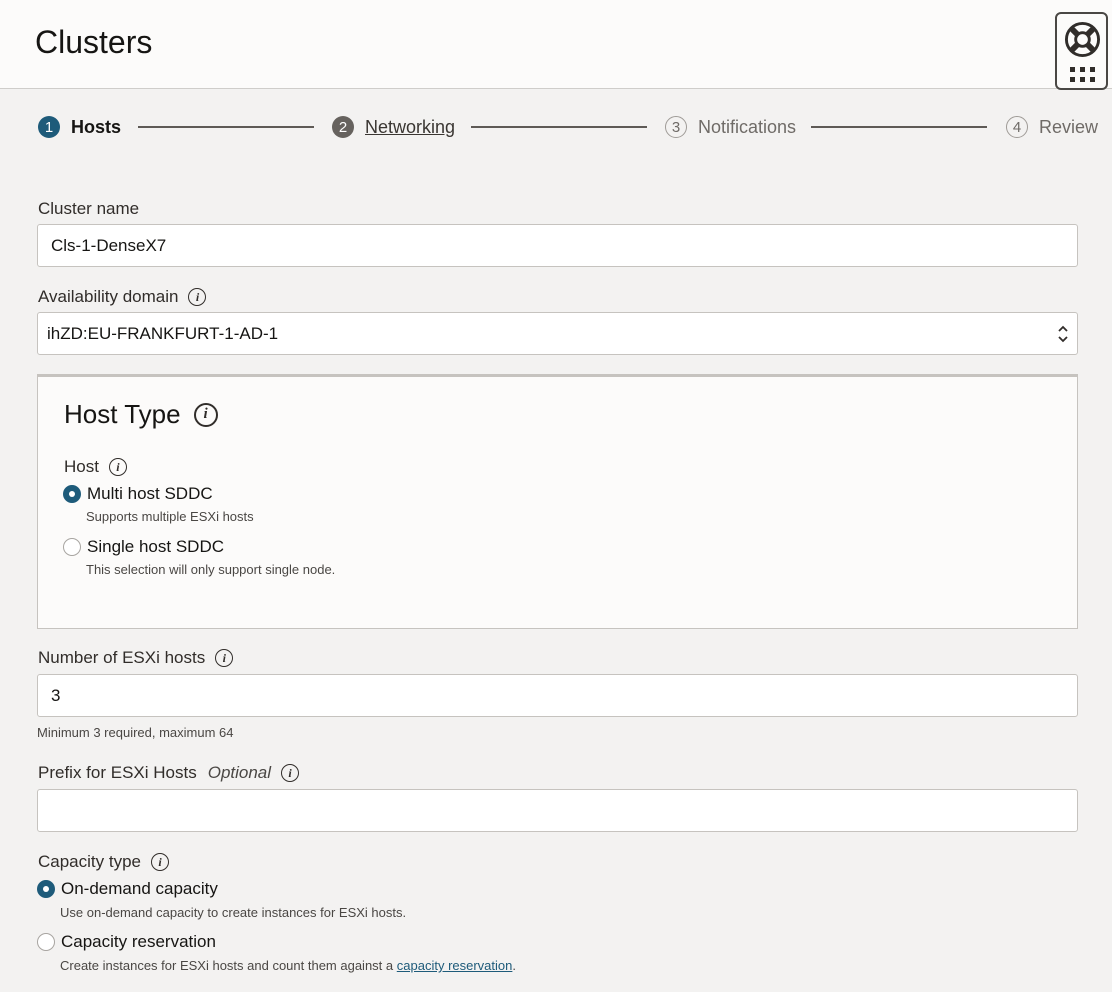  Describe the element at coordinates (150, 493) in the screenshot. I see `radio-label: Multi host SDDC` at that location.